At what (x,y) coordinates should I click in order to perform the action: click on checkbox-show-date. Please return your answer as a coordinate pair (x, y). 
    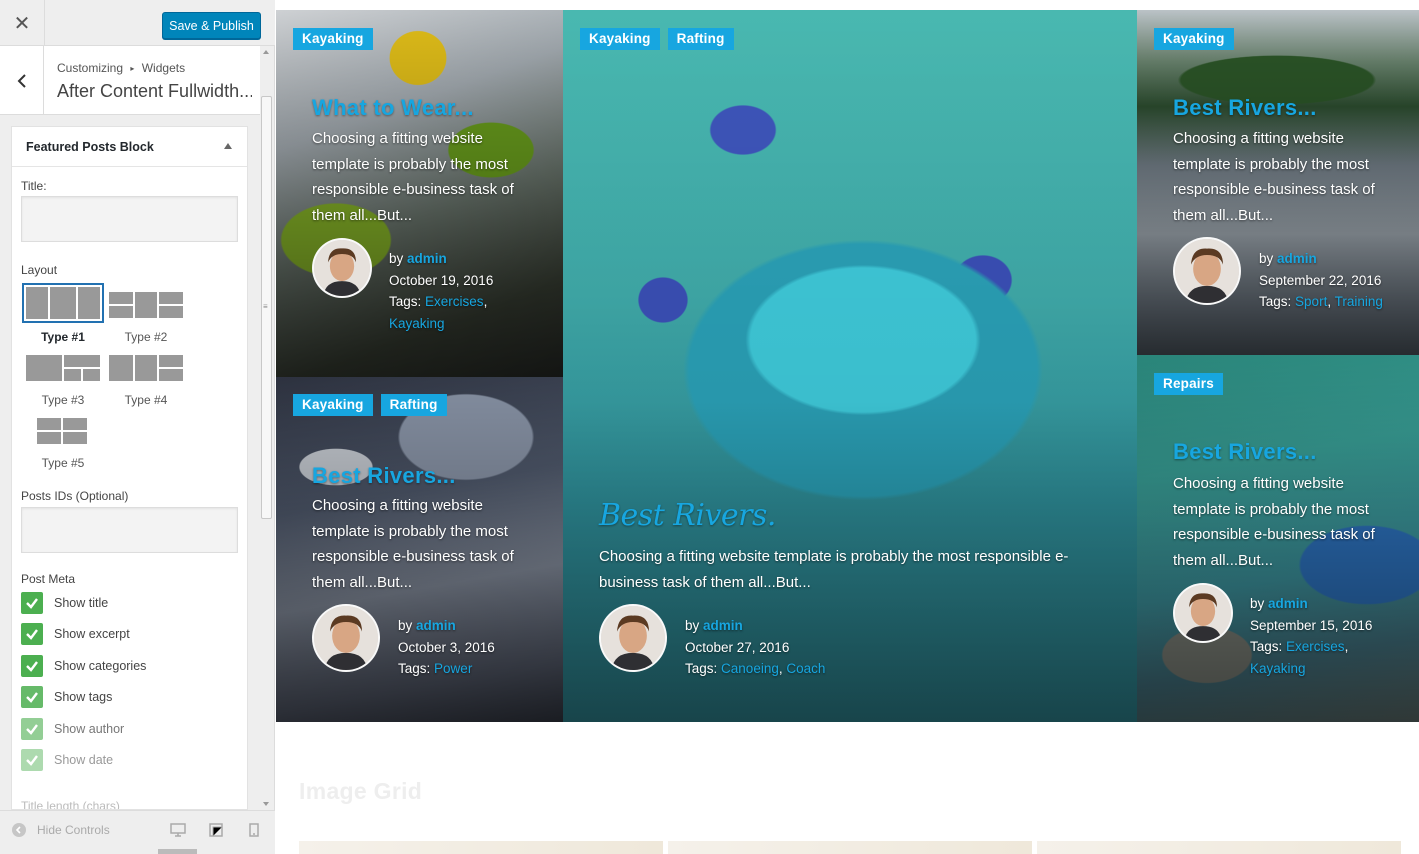
    Looking at the image, I should click on (32, 760).